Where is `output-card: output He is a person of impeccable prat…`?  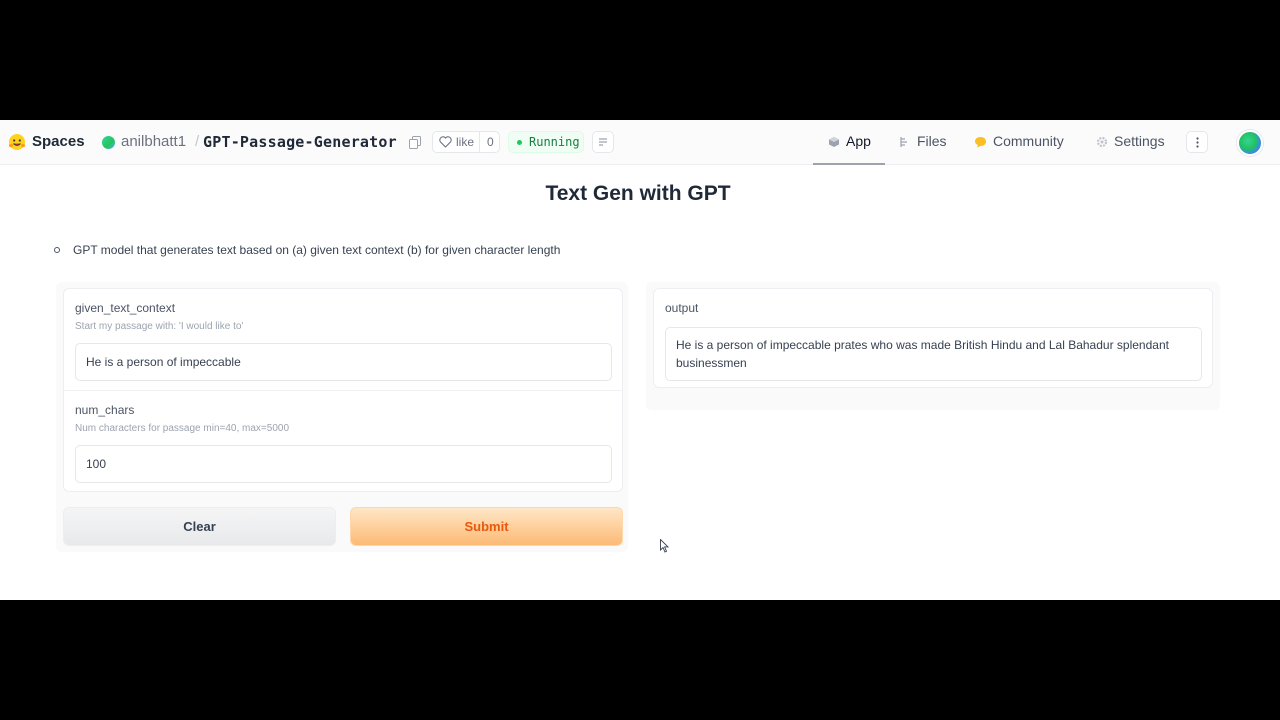 output-card: output He is a person of impeccable prat… is located at coordinates (933, 338).